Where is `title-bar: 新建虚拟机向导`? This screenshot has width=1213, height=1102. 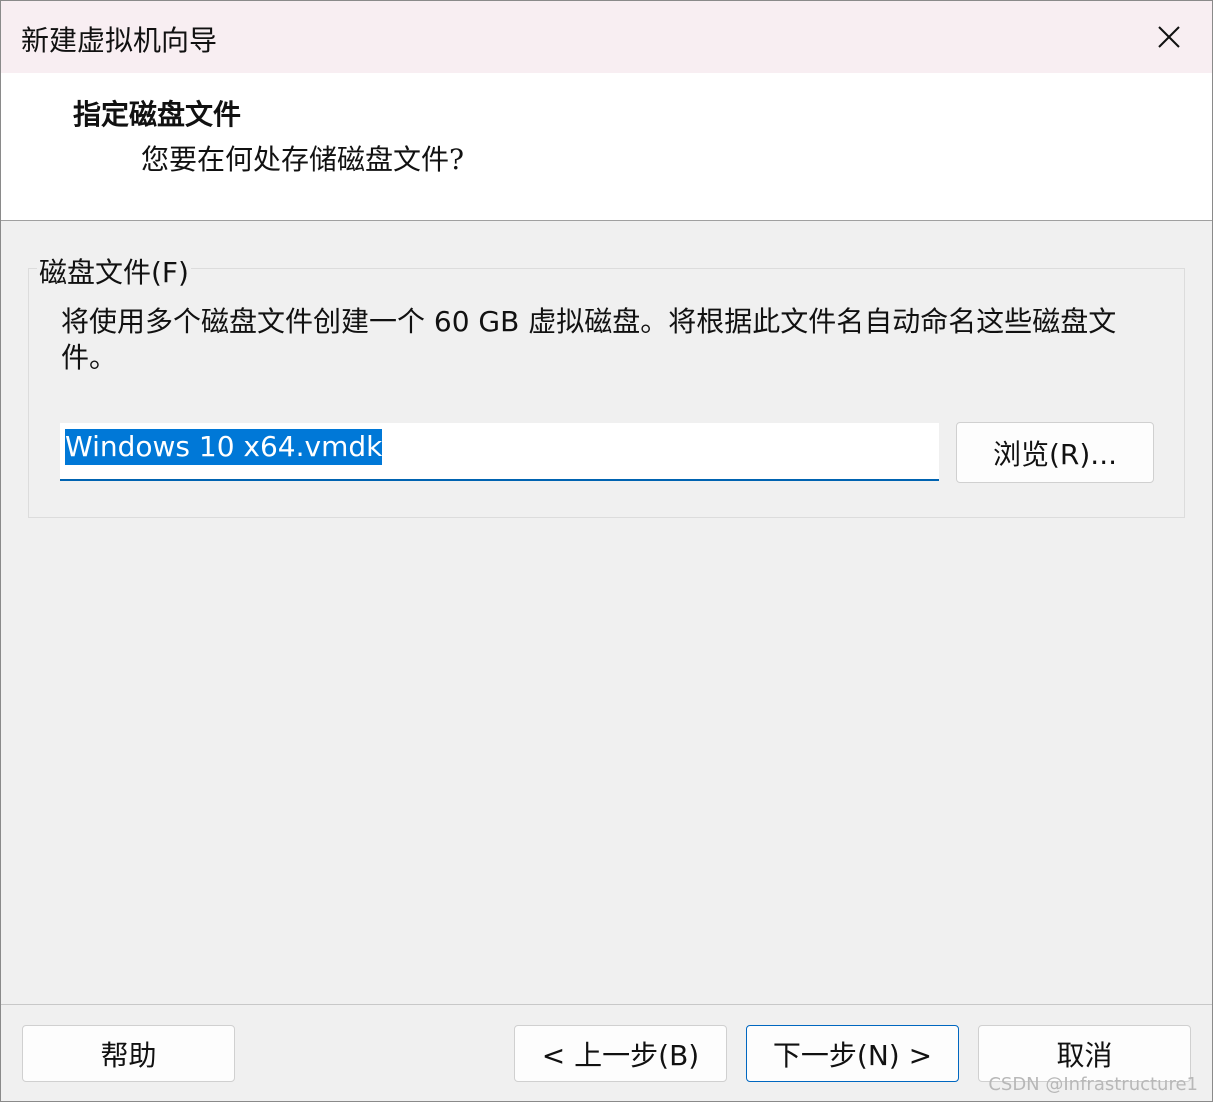 title-bar: 新建虚拟机向导 is located at coordinates (606, 37).